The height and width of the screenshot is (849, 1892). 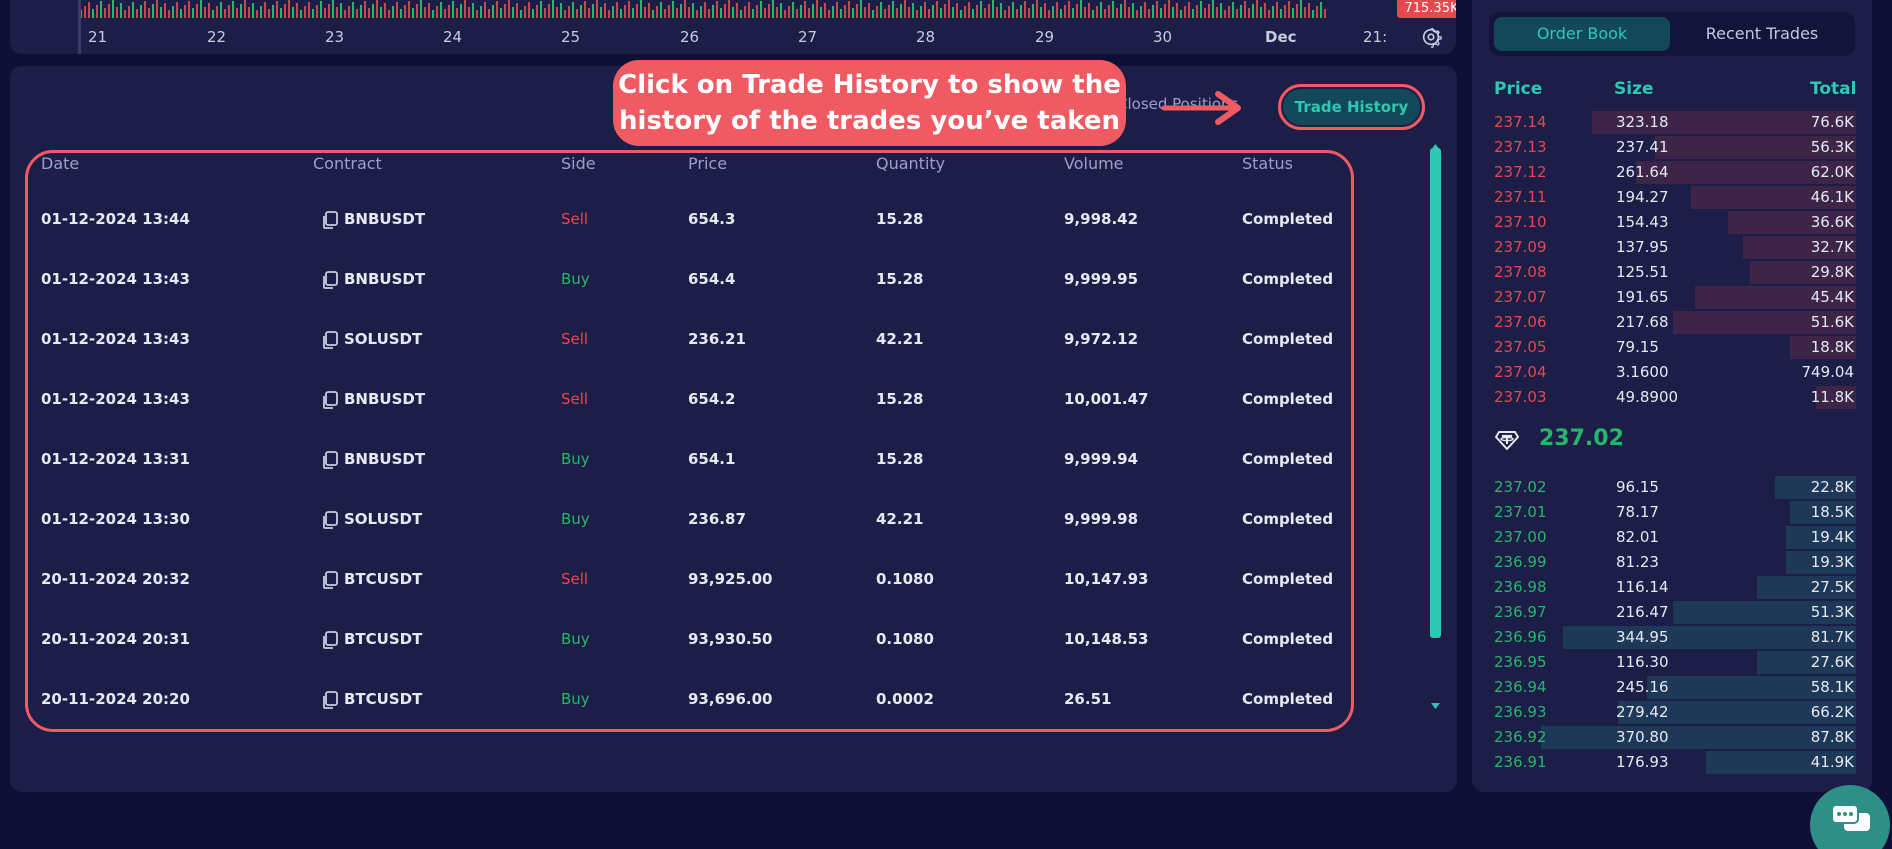 What do you see at coordinates (1673, 322) in the screenshot?
I see `ask-row: 237.06 217.68 51.6K` at bounding box center [1673, 322].